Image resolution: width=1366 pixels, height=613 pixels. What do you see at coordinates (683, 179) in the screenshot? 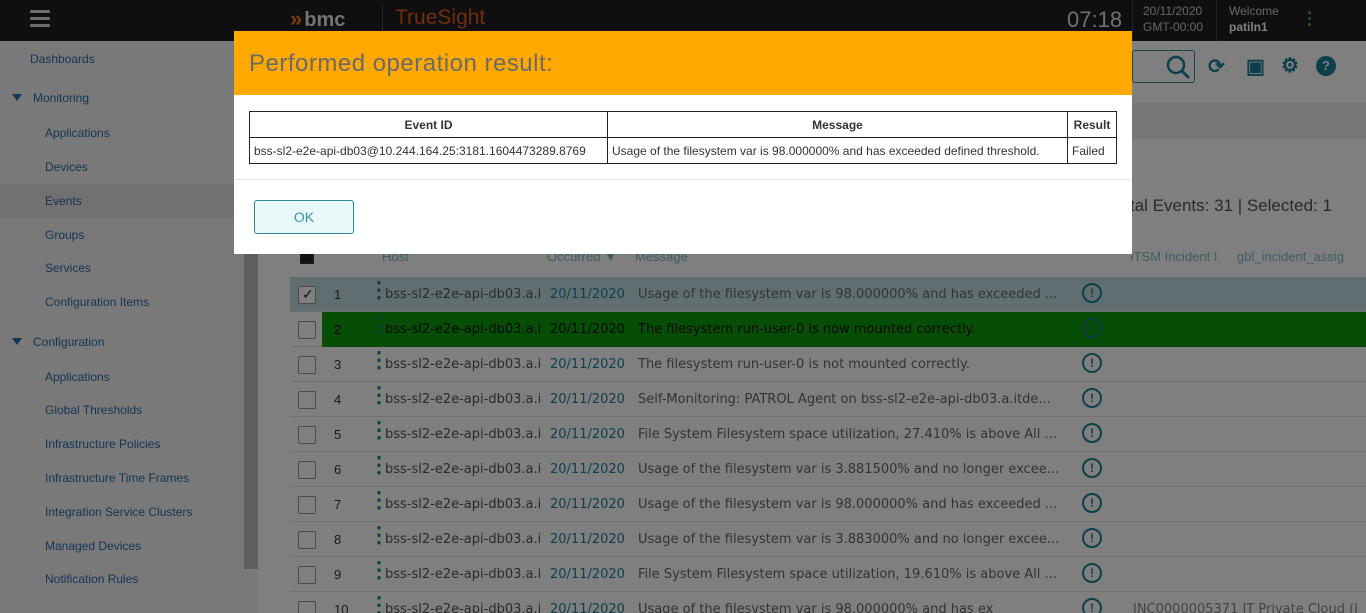
I see `dialog-divider` at bounding box center [683, 179].